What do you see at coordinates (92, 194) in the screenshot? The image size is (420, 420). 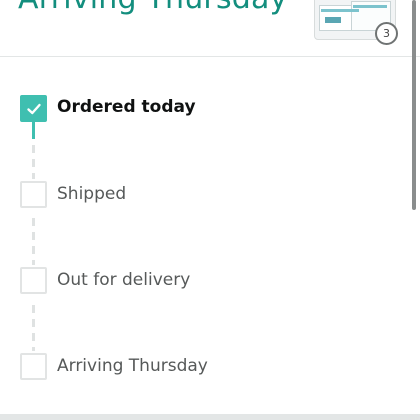 I see `step-label-shipped: Shipped` at bounding box center [92, 194].